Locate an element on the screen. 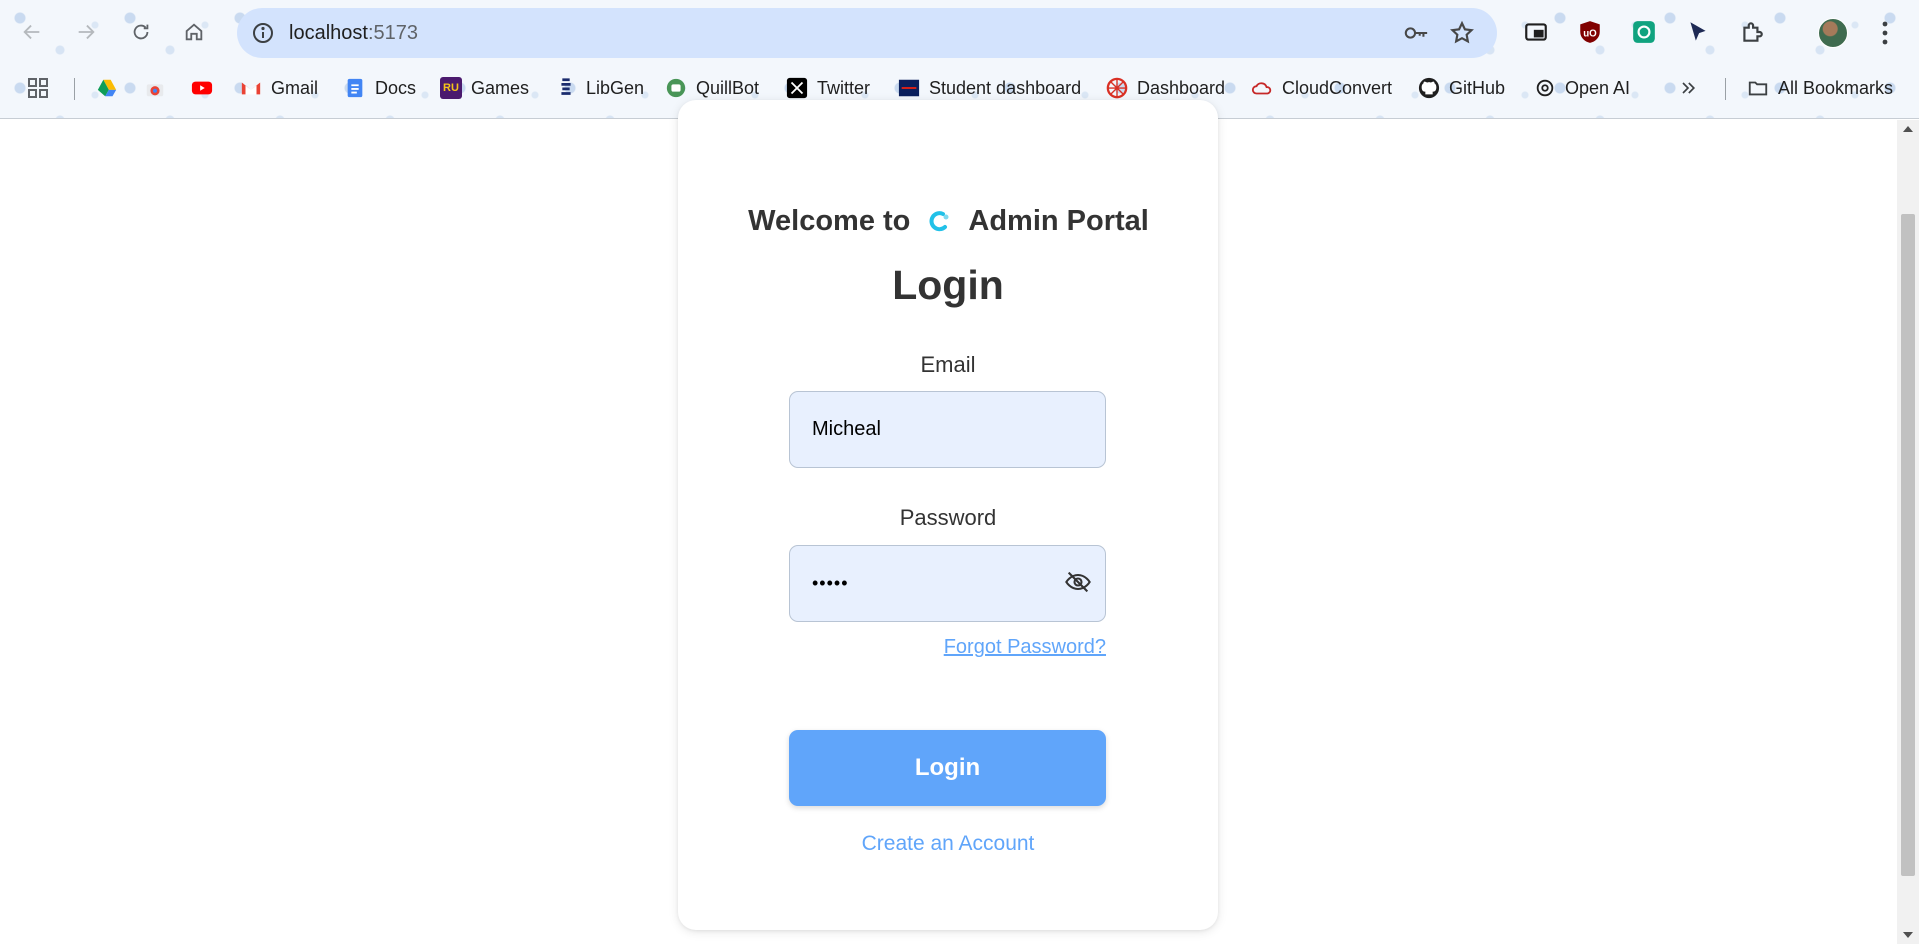 The height and width of the screenshot is (944, 1919). chrome-web-store-icon is located at coordinates (155, 90).